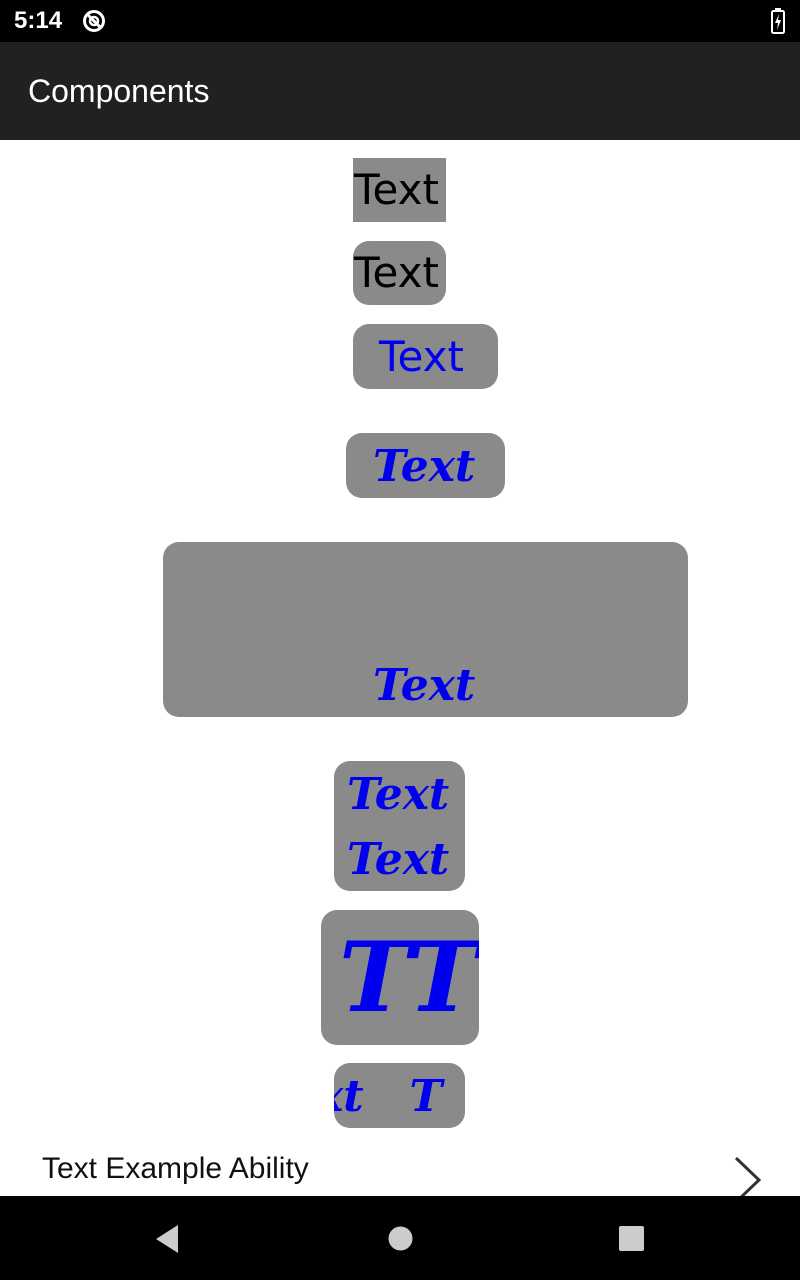 The image size is (800, 1280). What do you see at coordinates (425, 629) in the screenshot?
I see `text-sample-bottom-aligned: Text` at bounding box center [425, 629].